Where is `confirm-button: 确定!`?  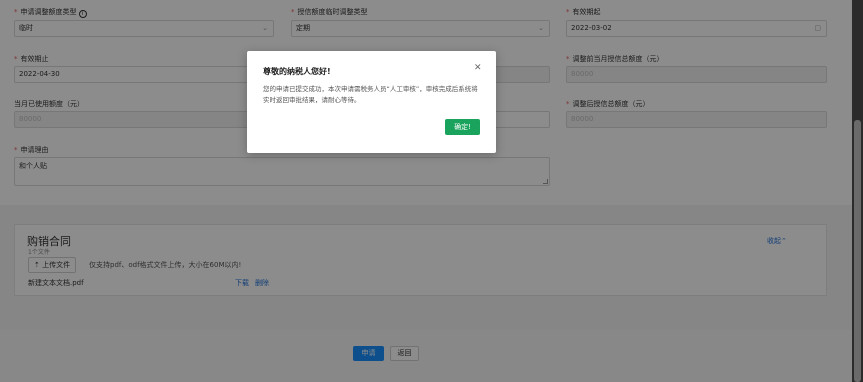
confirm-button: 确定! is located at coordinates (462, 127).